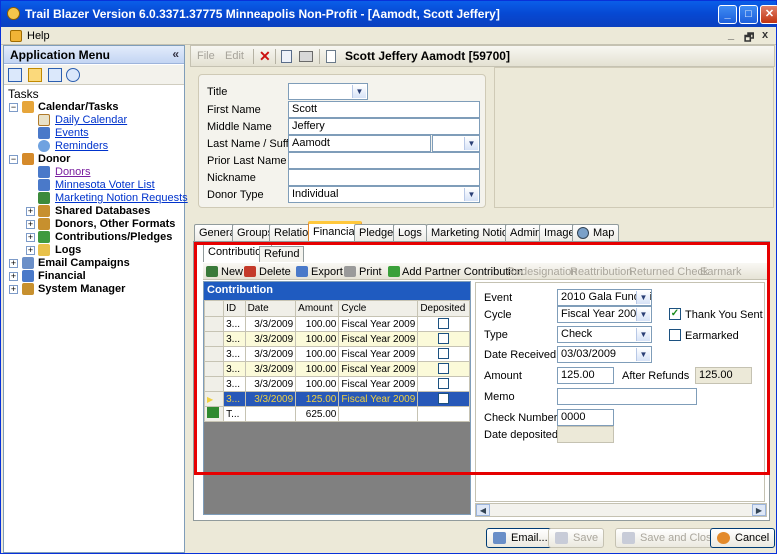 Image resolution: width=777 pixels, height=554 pixels. I want to click on map-icon, so click(583, 233).